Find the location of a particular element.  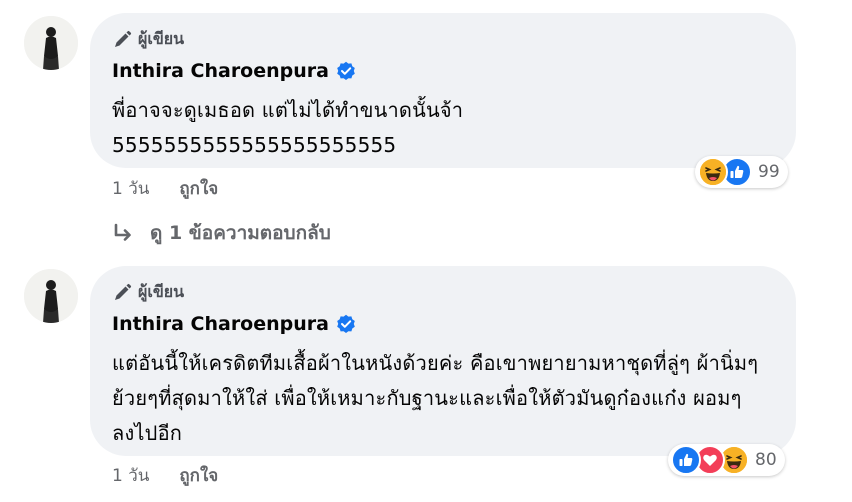

reaction-count: 80 is located at coordinates (766, 460).